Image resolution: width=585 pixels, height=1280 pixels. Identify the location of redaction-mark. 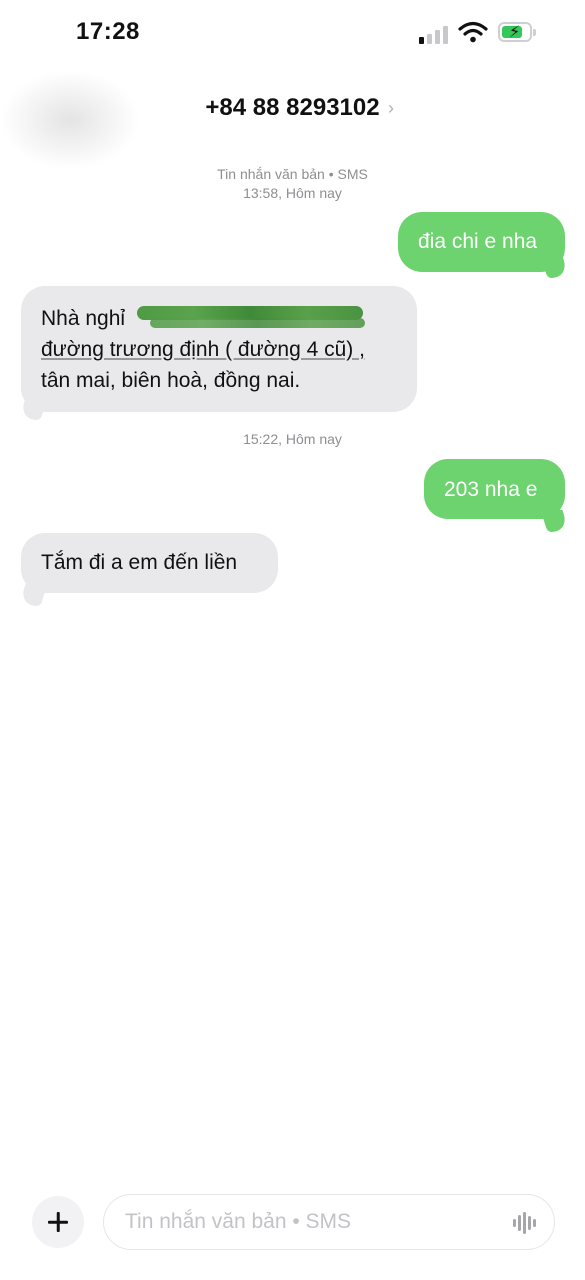
(257, 323).